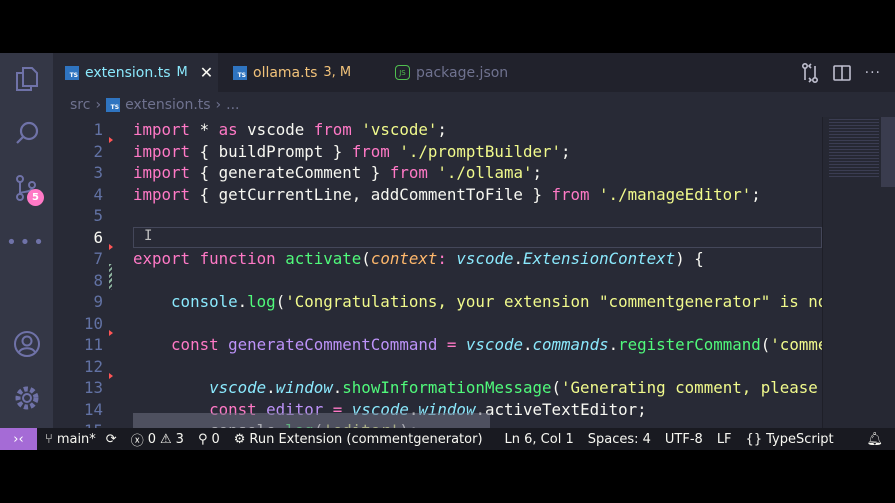 This screenshot has width=895, height=503. What do you see at coordinates (206, 72) in the screenshot?
I see `close-icon: ✕` at bounding box center [206, 72].